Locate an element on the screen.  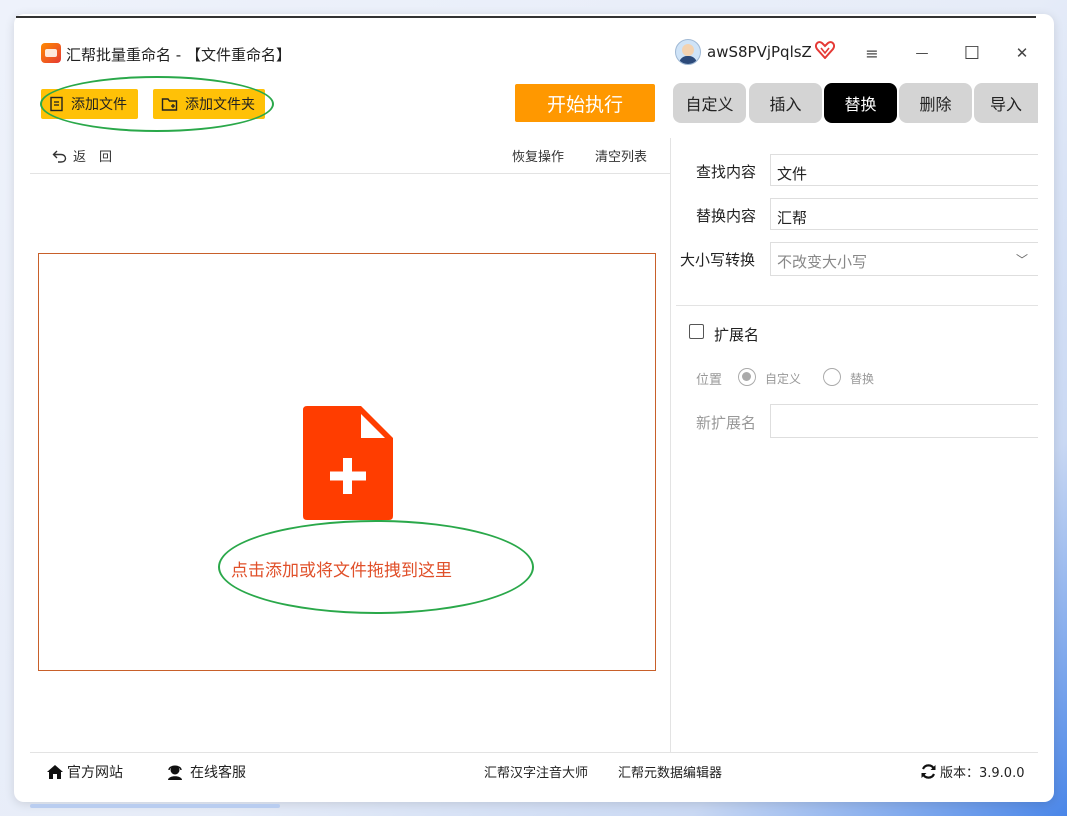
official-website-link: 官方网站 is located at coordinates (84, 772).